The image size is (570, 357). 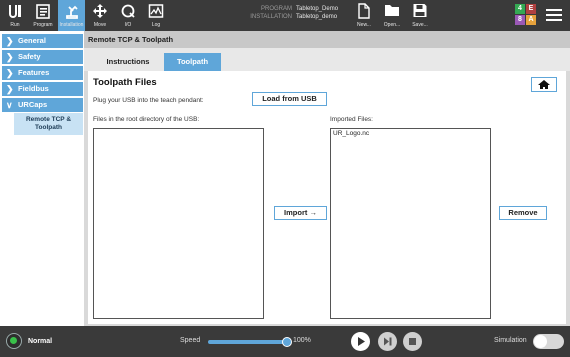 I want to click on sidebar-item-label: Features, so click(x=34, y=72).